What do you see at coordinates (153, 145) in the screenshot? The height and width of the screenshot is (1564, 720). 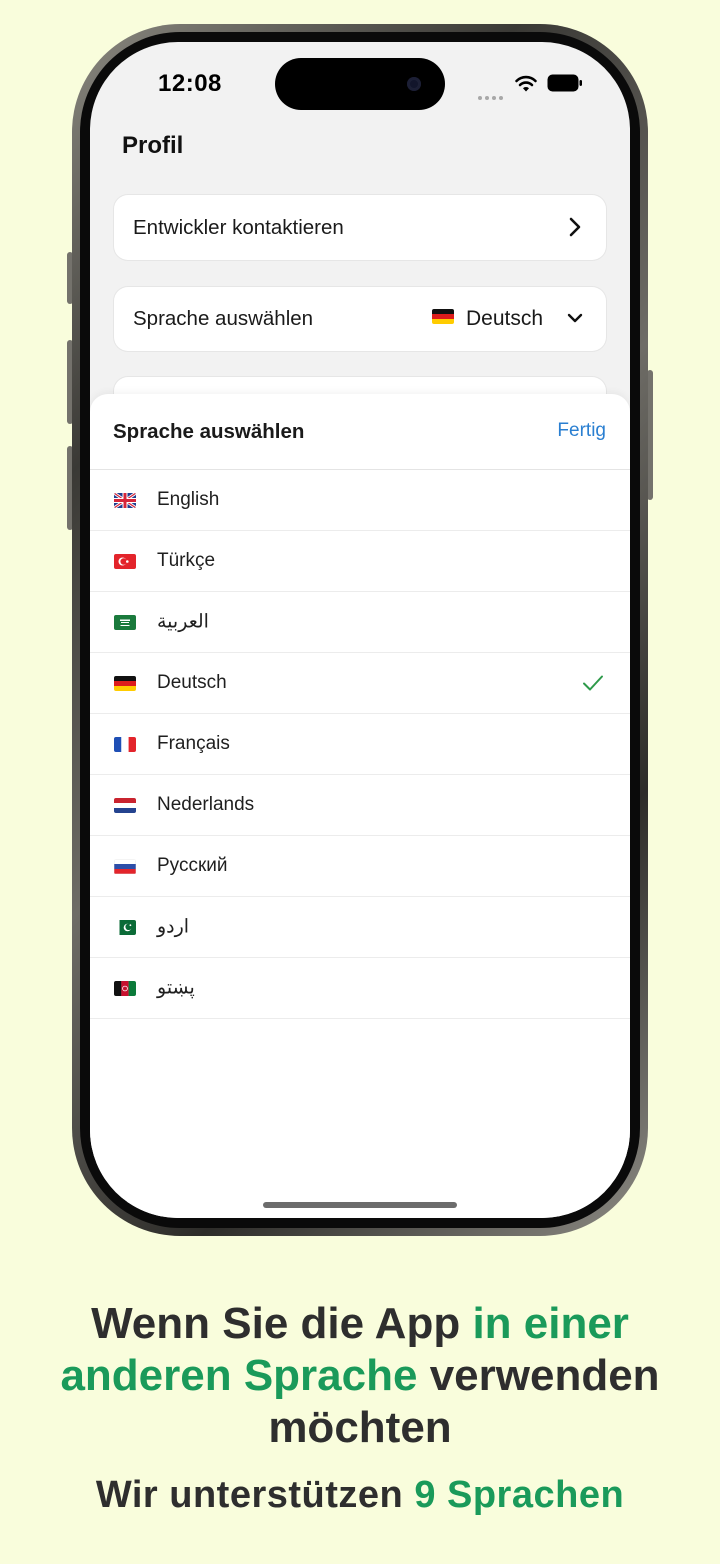 I see `page-title: Profil` at bounding box center [153, 145].